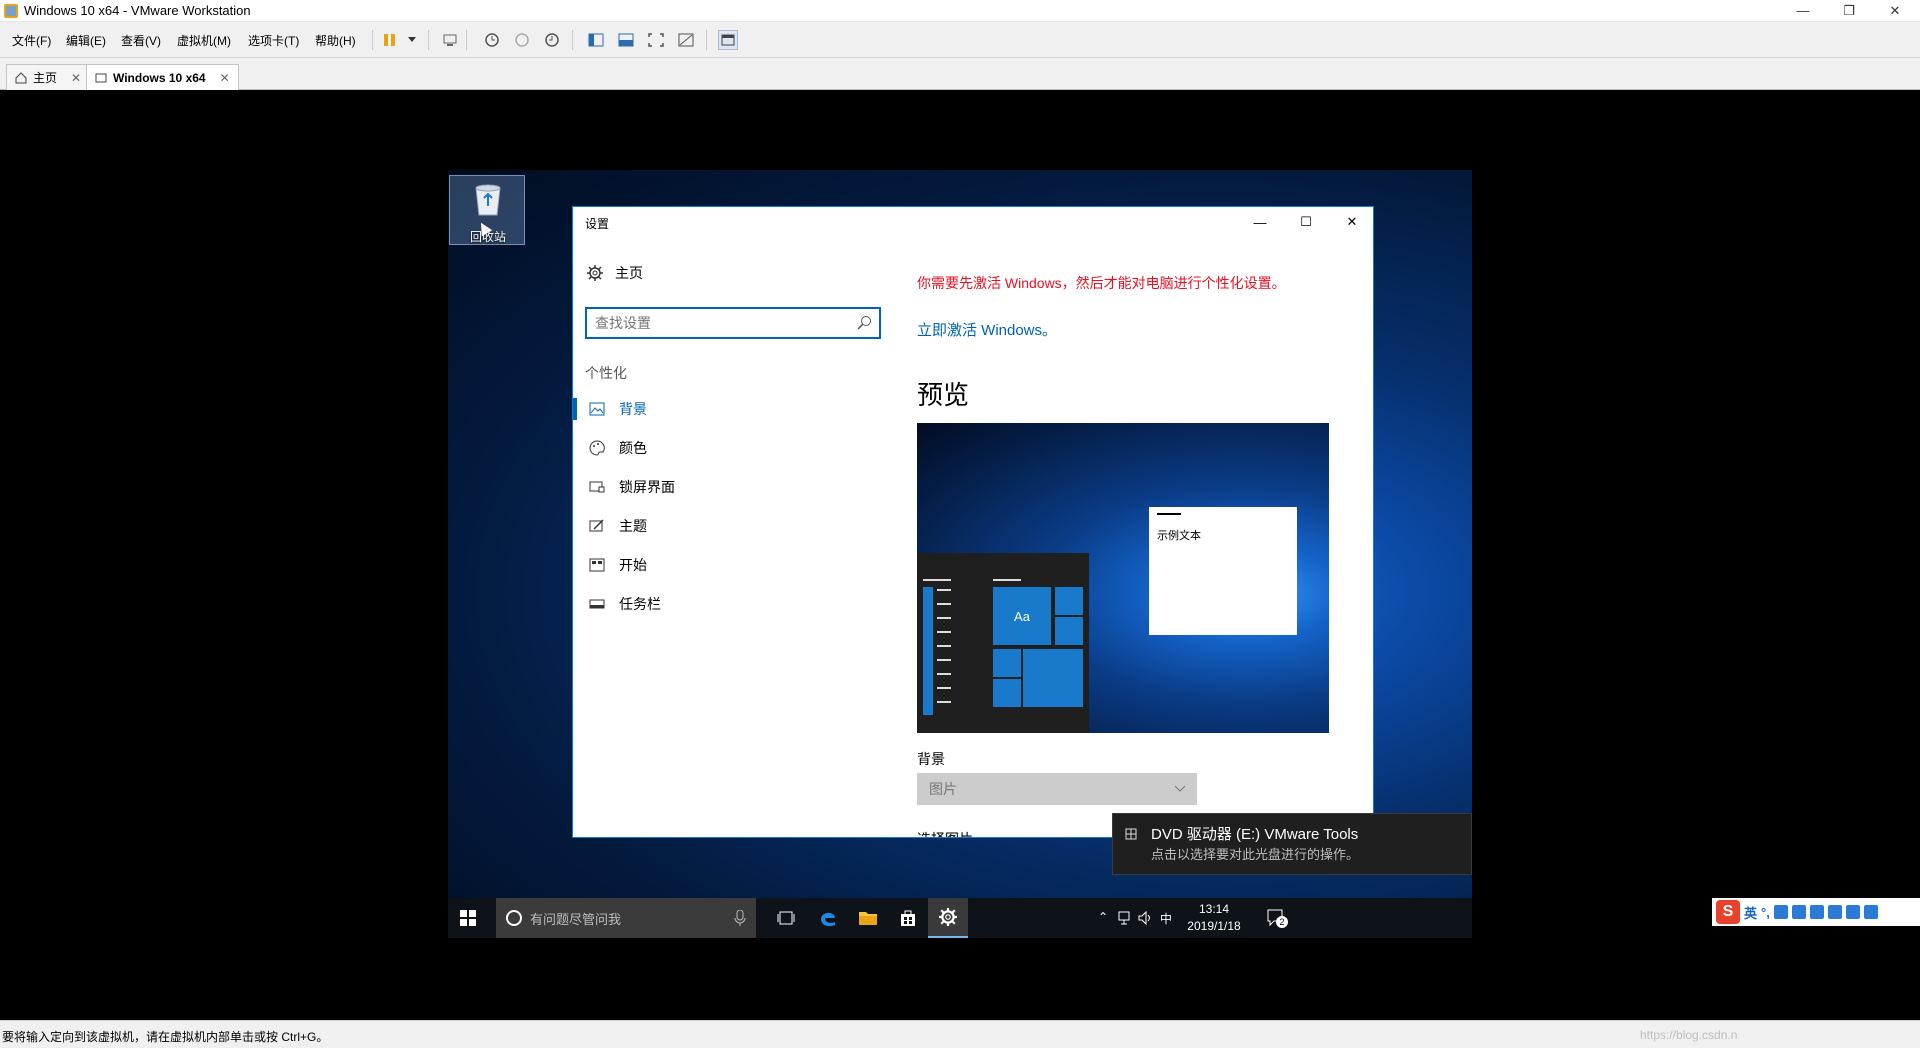 This screenshot has height=1048, width=1920. I want to click on keyboard-icon, so click(1816, 912).